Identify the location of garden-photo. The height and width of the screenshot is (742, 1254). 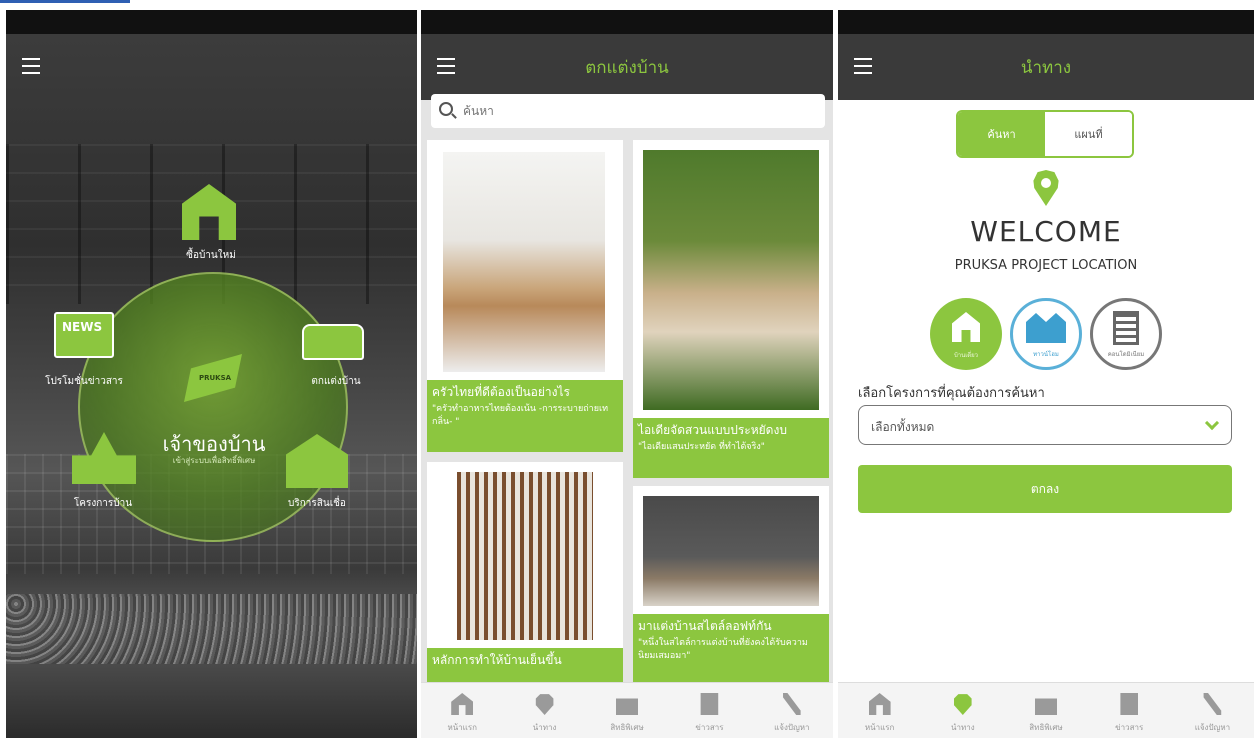
(731, 280).